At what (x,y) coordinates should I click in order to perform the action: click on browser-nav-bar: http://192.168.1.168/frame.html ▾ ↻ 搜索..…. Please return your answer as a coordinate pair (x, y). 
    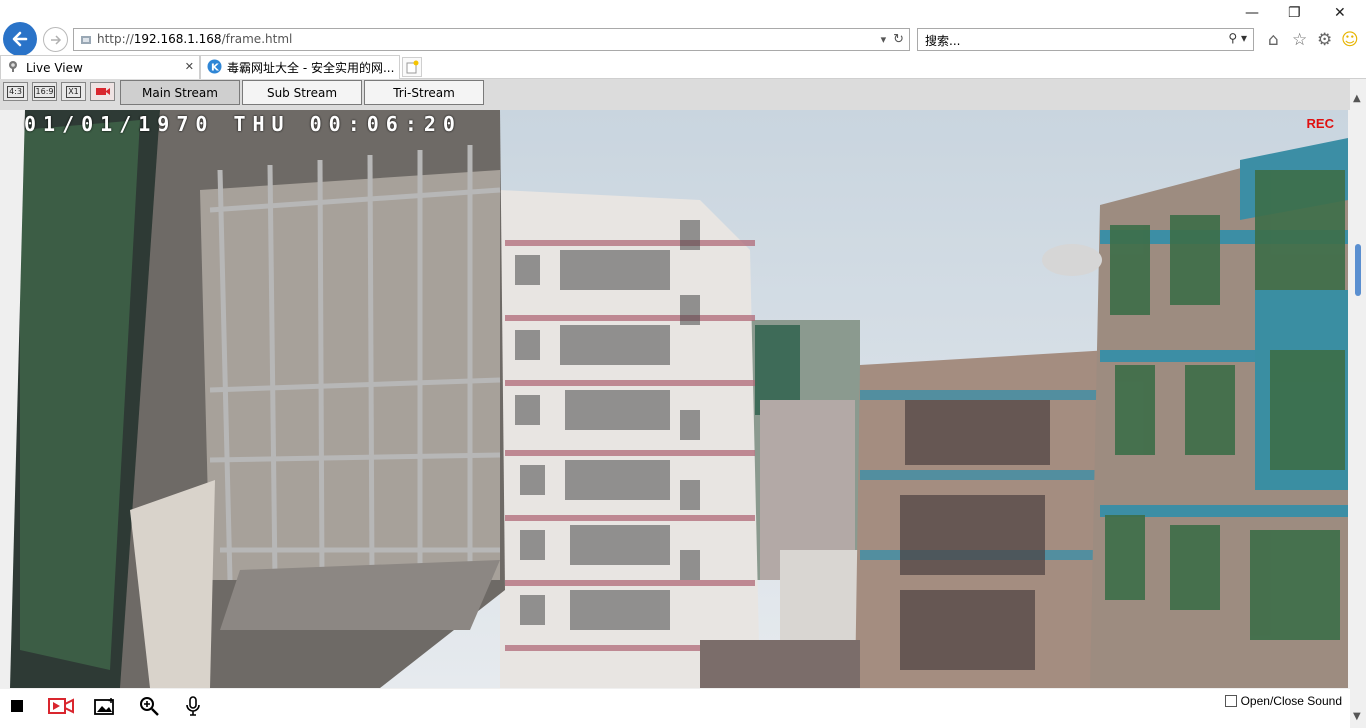
    Looking at the image, I should click on (683, 28).